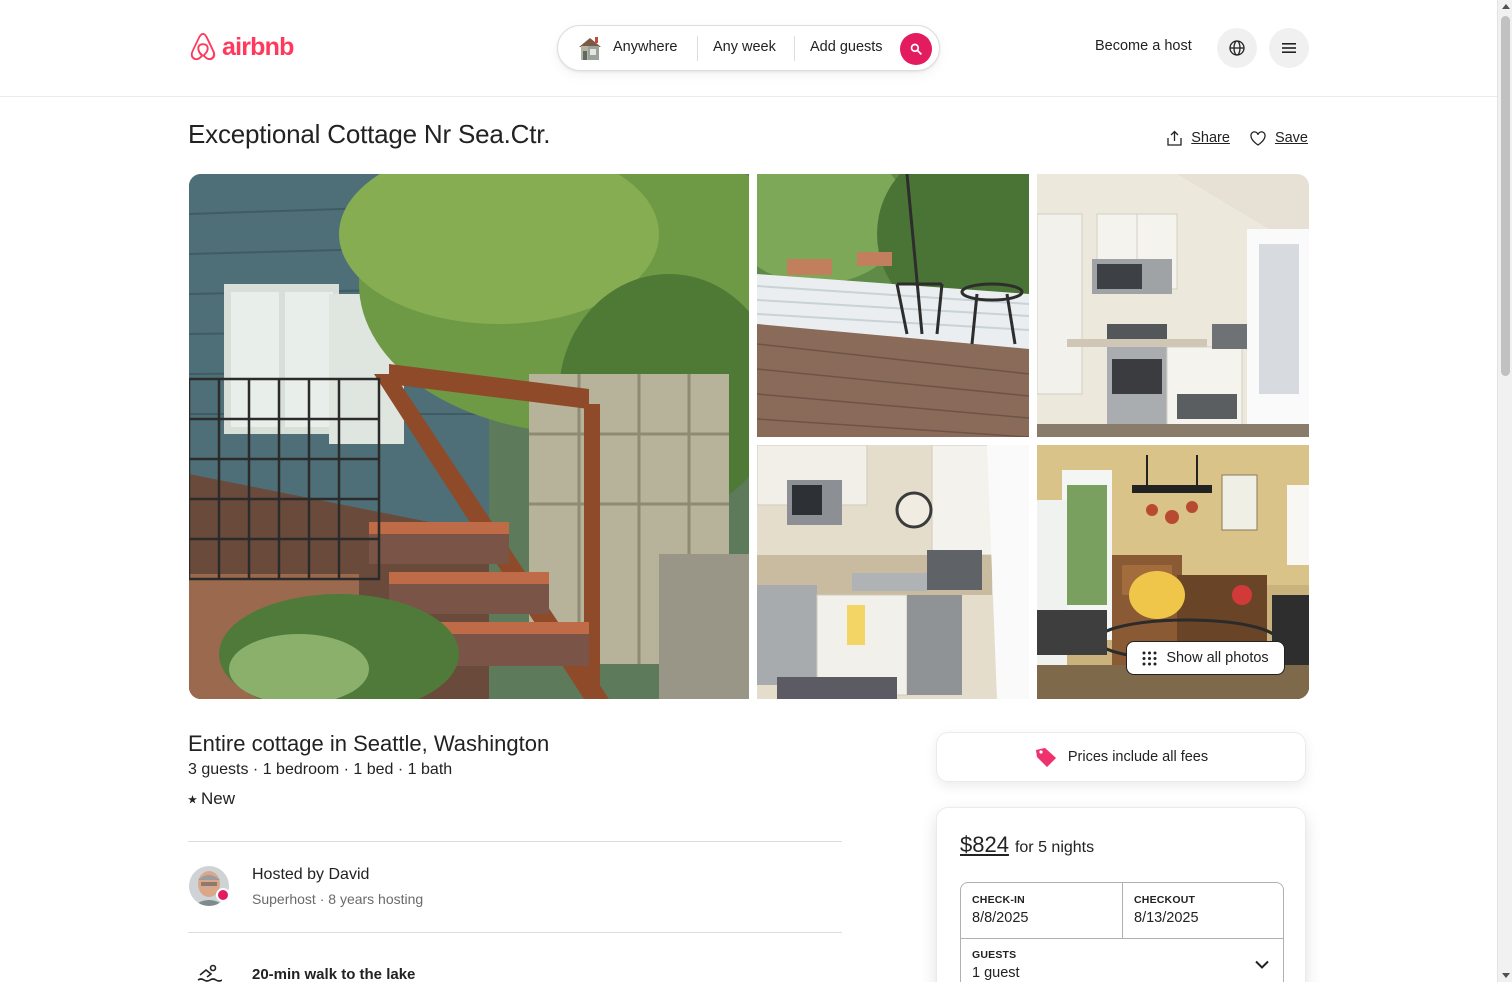 The width and height of the screenshot is (1512, 982). Describe the element at coordinates (258, 47) in the screenshot. I see `logo-wordmark: airbnb` at that location.